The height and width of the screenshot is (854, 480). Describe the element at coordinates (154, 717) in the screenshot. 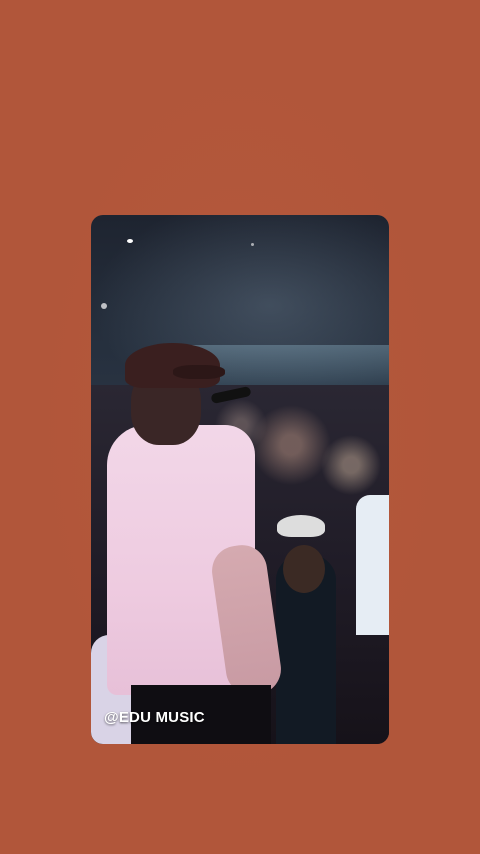

I see `story-caption: @EDU MUSIC` at that location.